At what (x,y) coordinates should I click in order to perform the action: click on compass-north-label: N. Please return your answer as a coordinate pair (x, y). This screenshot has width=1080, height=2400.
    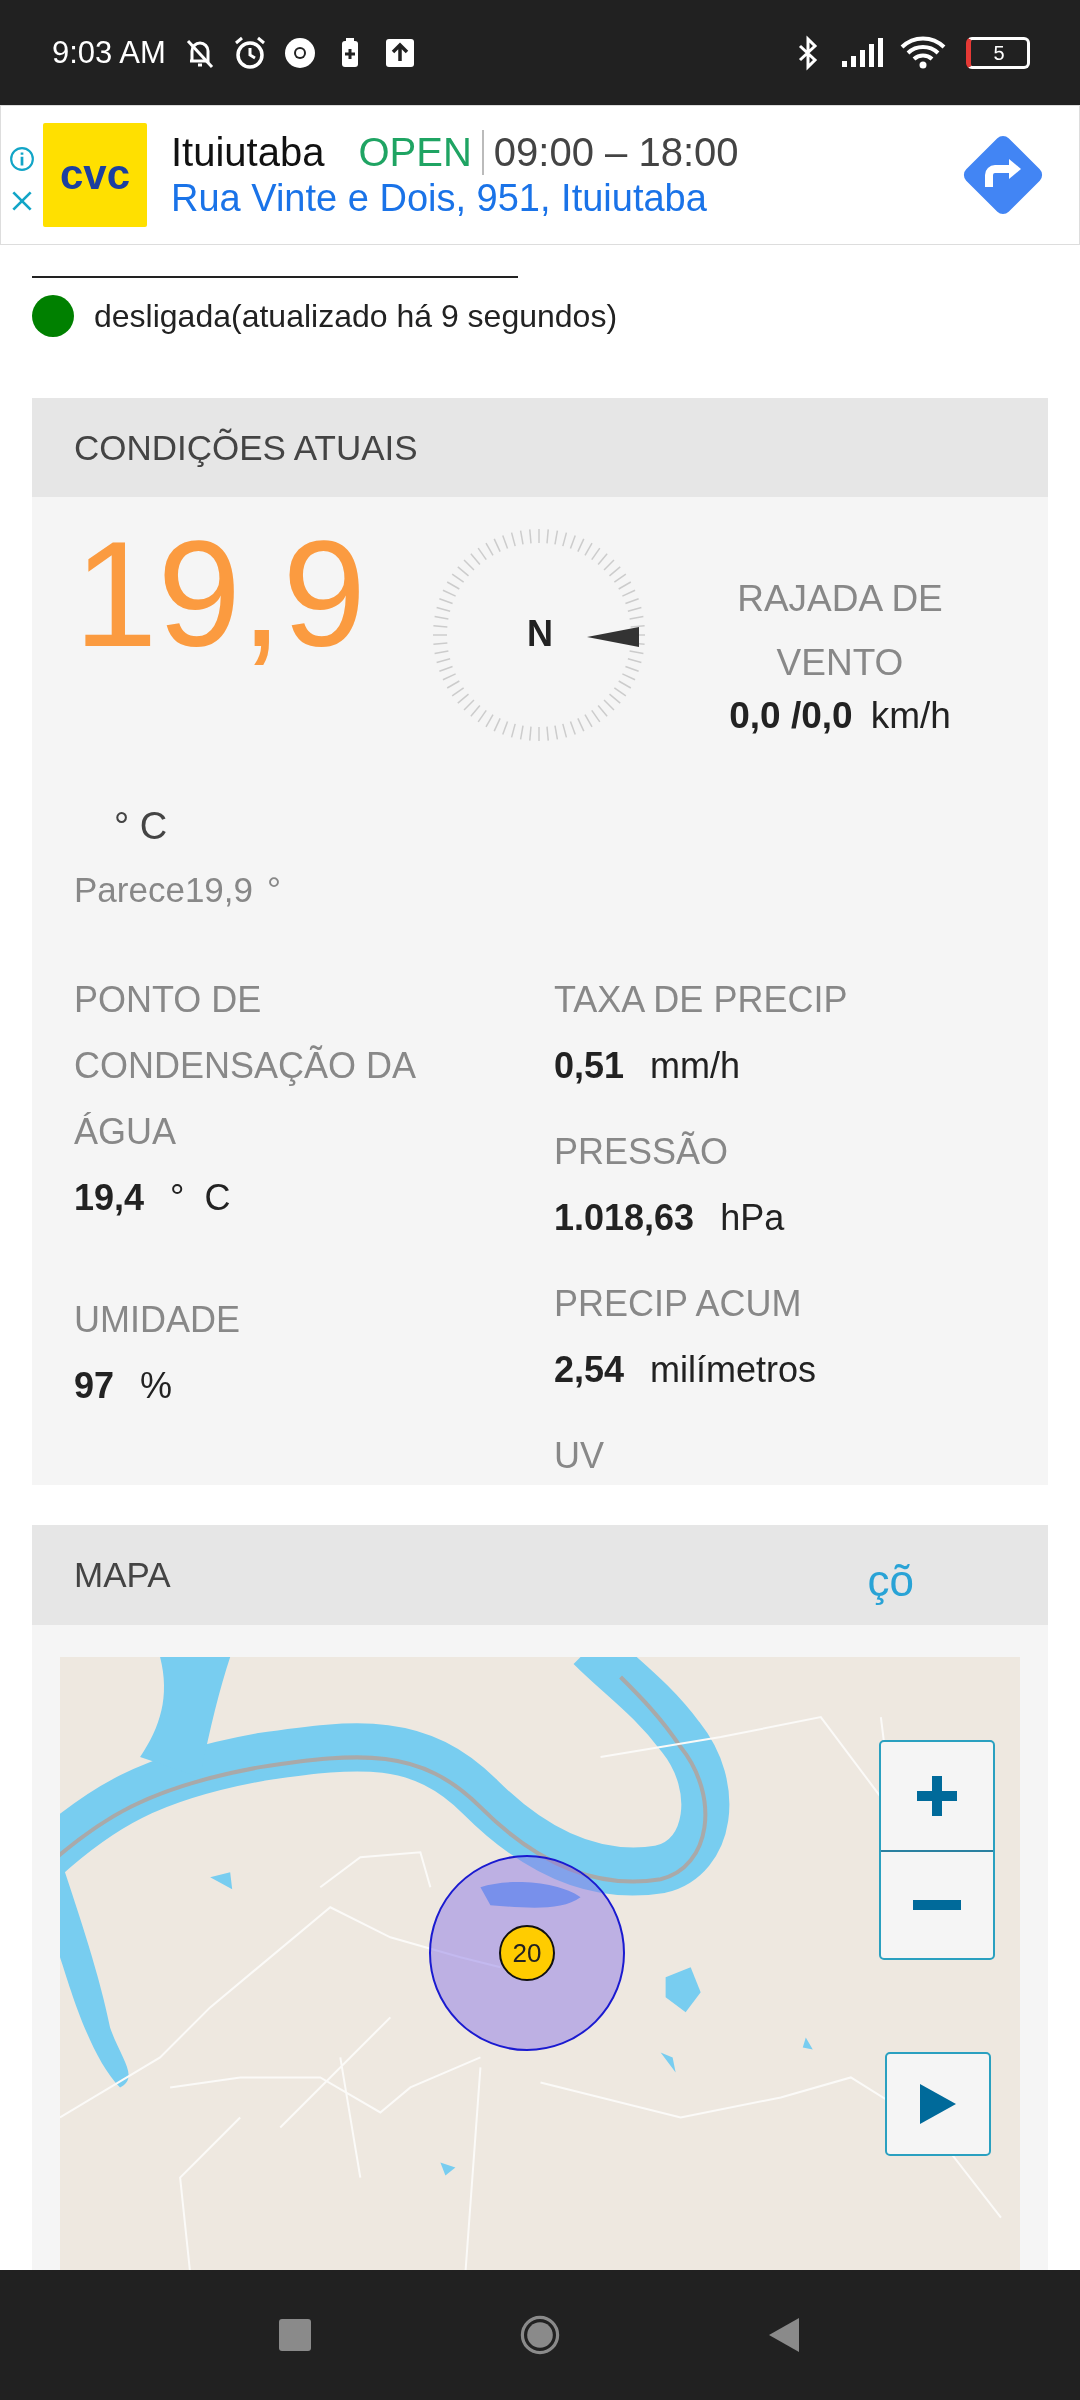
    Looking at the image, I should click on (540, 634).